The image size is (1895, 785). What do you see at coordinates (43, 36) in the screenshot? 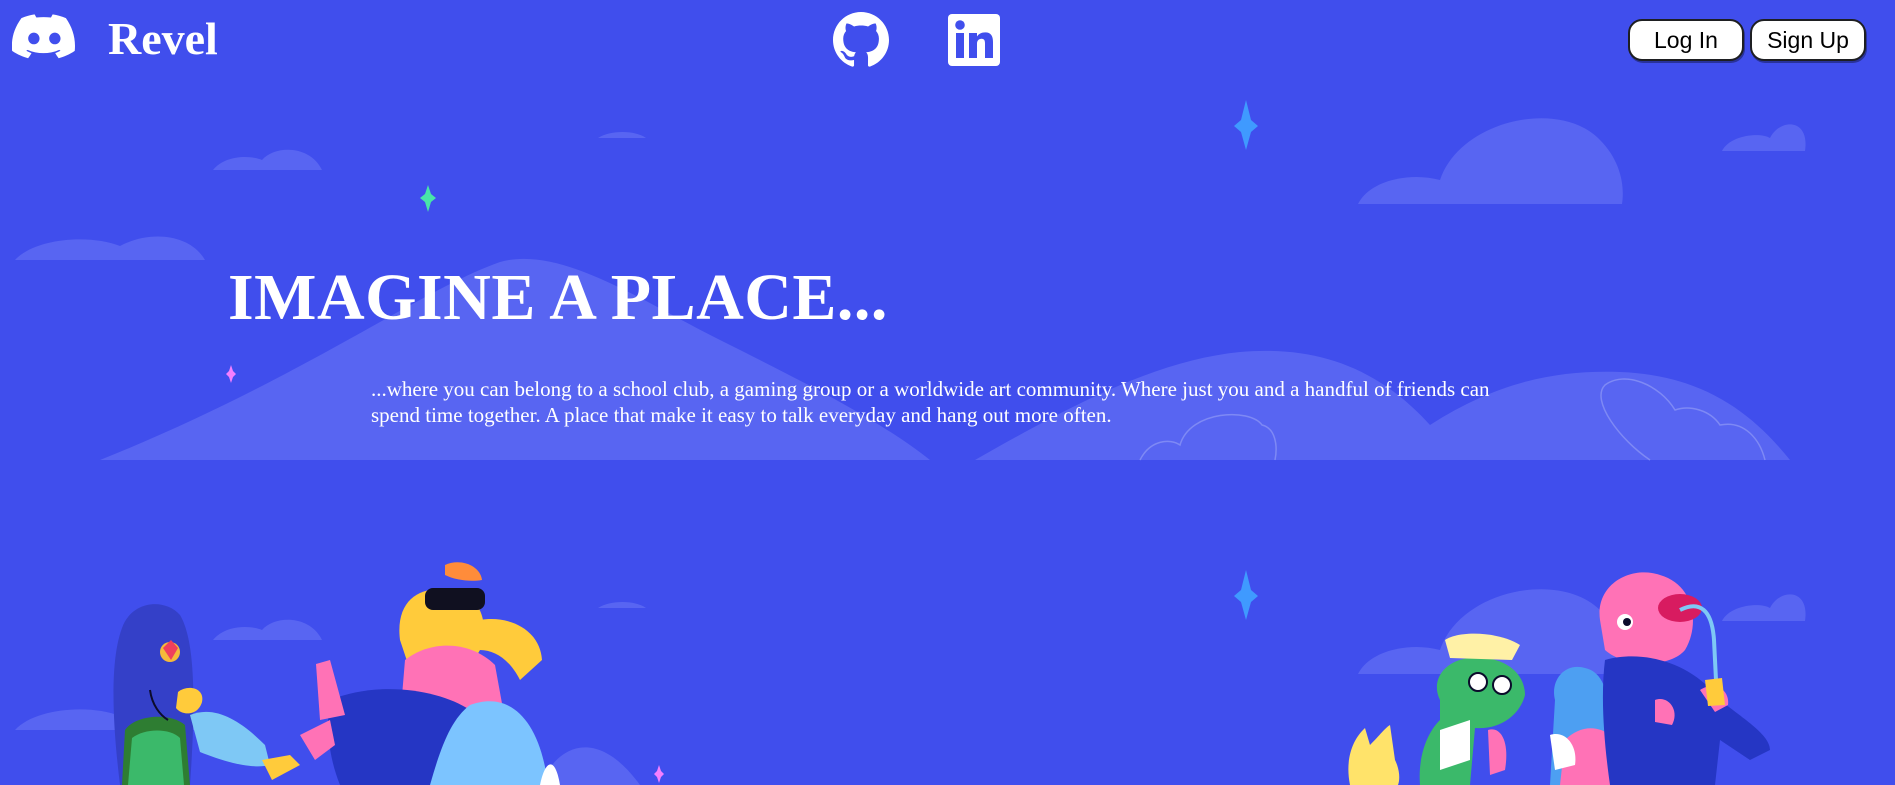
I see `discord-logo-icon` at bounding box center [43, 36].